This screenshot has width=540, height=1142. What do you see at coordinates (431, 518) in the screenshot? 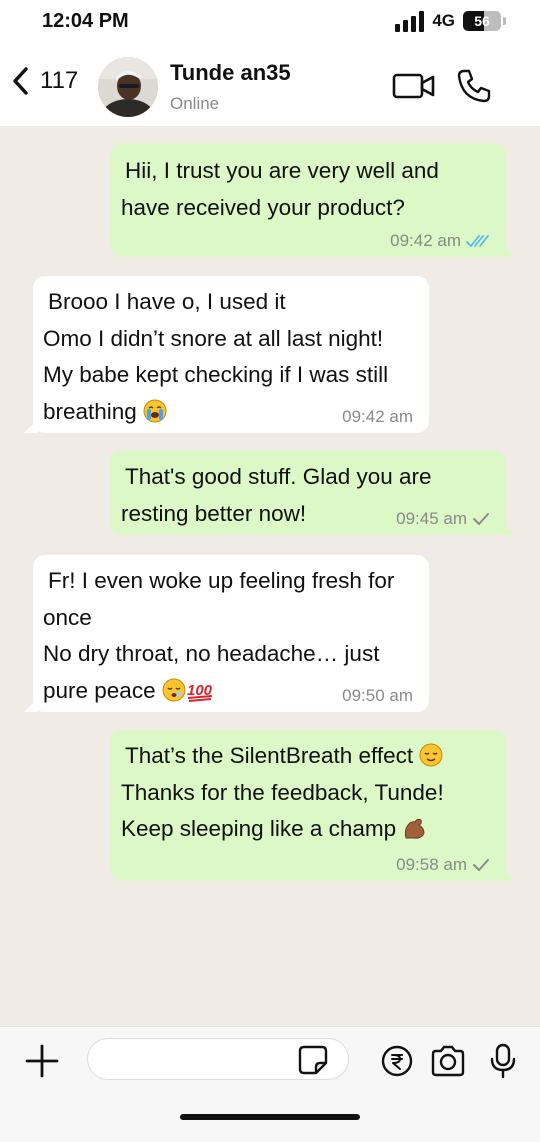
I see `message-time: 09:45 am` at bounding box center [431, 518].